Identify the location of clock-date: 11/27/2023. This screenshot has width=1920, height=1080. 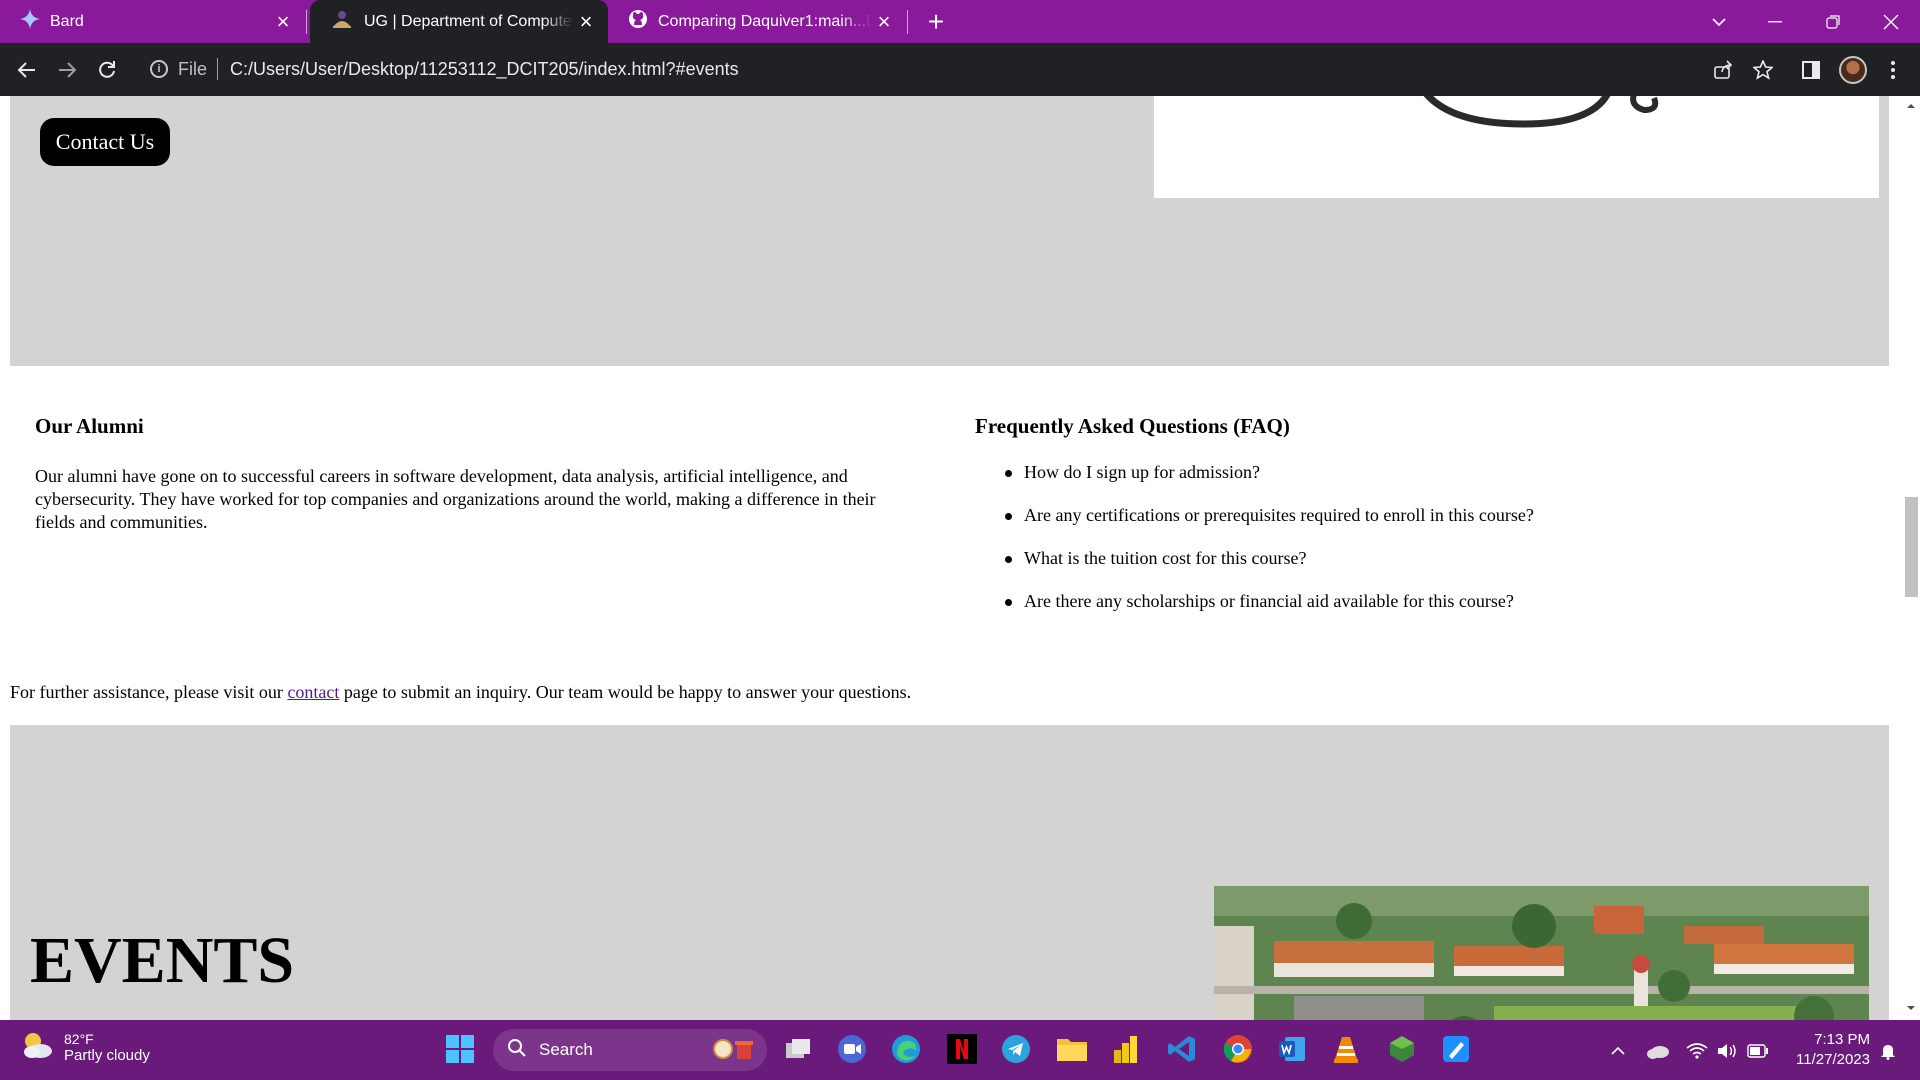
(1833, 1059).